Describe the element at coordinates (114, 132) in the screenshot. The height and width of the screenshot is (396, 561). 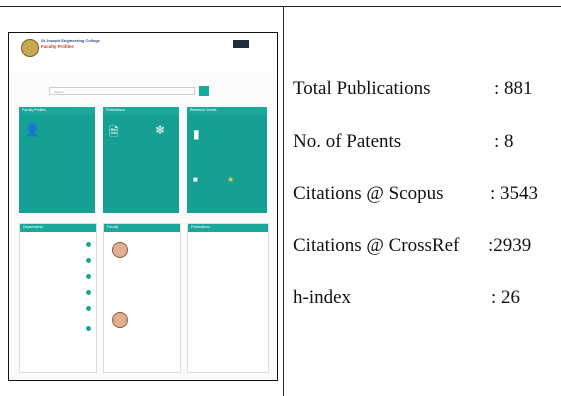
I see `document-icon: 🗎` at that location.